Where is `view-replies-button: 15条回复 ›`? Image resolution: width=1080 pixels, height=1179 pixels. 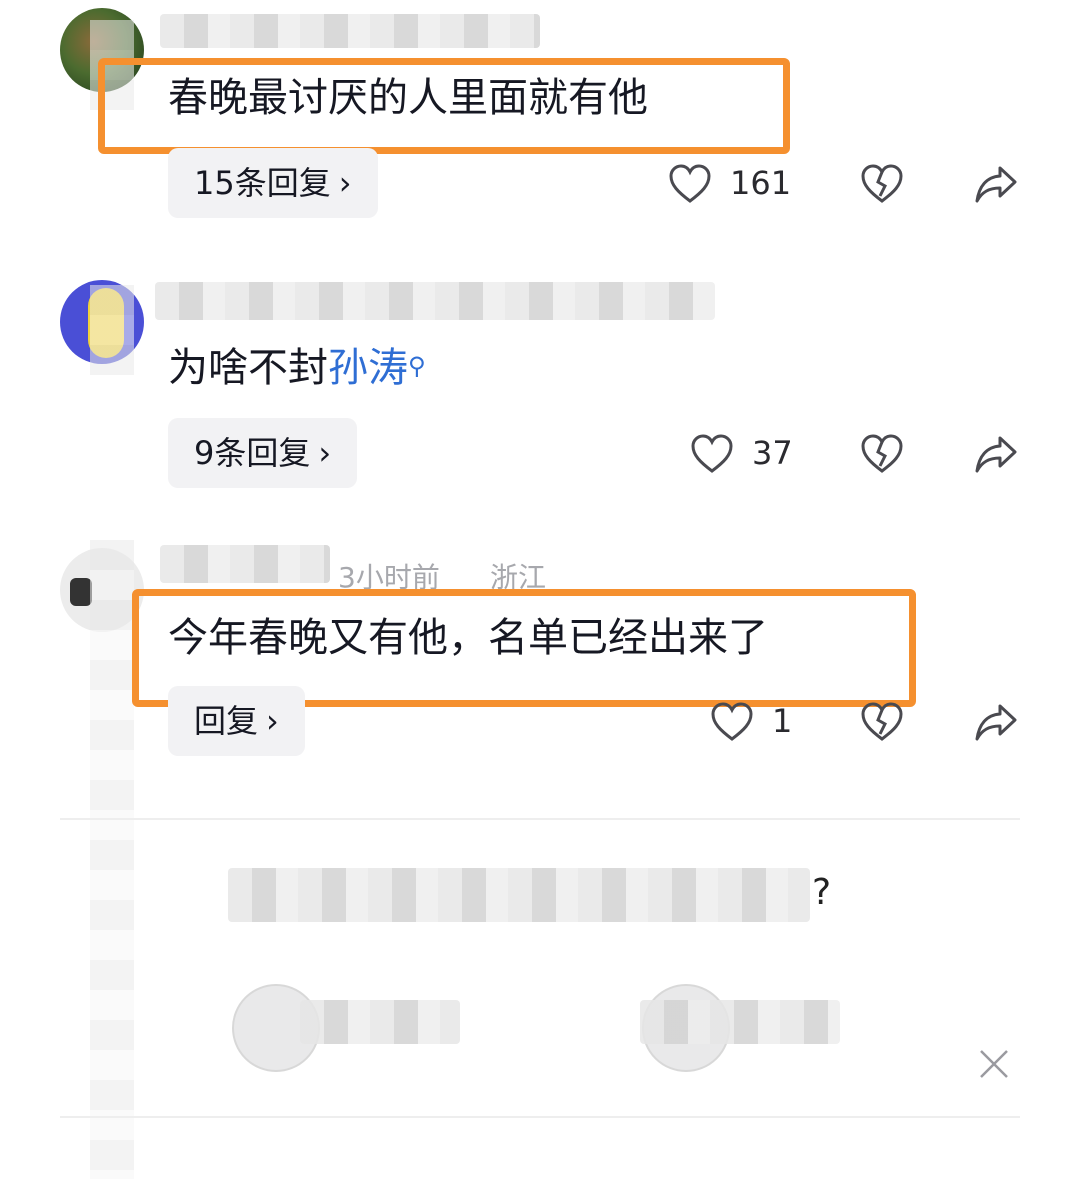
view-replies-button: 15条回复 › is located at coordinates (273, 183).